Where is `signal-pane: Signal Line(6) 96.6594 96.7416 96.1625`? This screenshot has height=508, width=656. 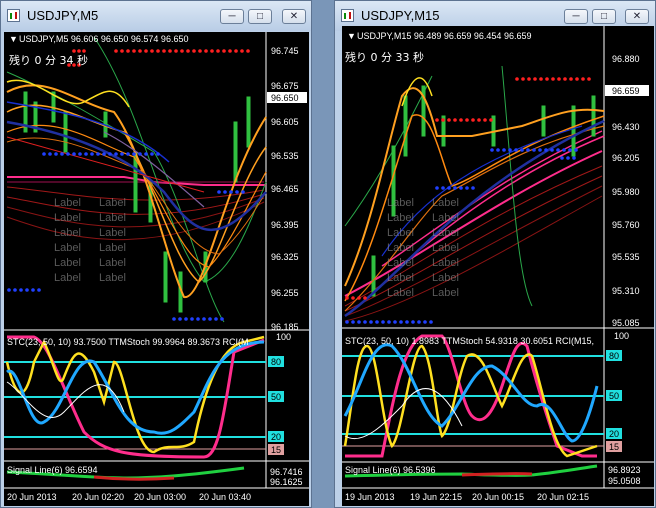 signal-pane: Signal Line(6) 96.6594 96.7416 96.1625 is located at coordinates (154, 476).